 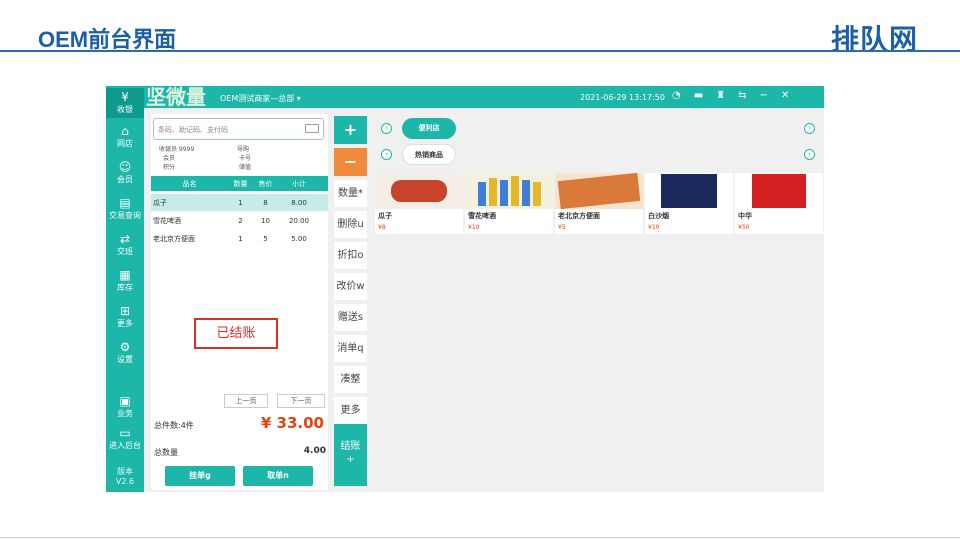 What do you see at coordinates (350, 302) in the screenshot?
I see `operations-column: + − 数量* 删除u 折扣o 改价w 赠送s 消单q 凑整 更多 结账 +` at bounding box center [350, 302].